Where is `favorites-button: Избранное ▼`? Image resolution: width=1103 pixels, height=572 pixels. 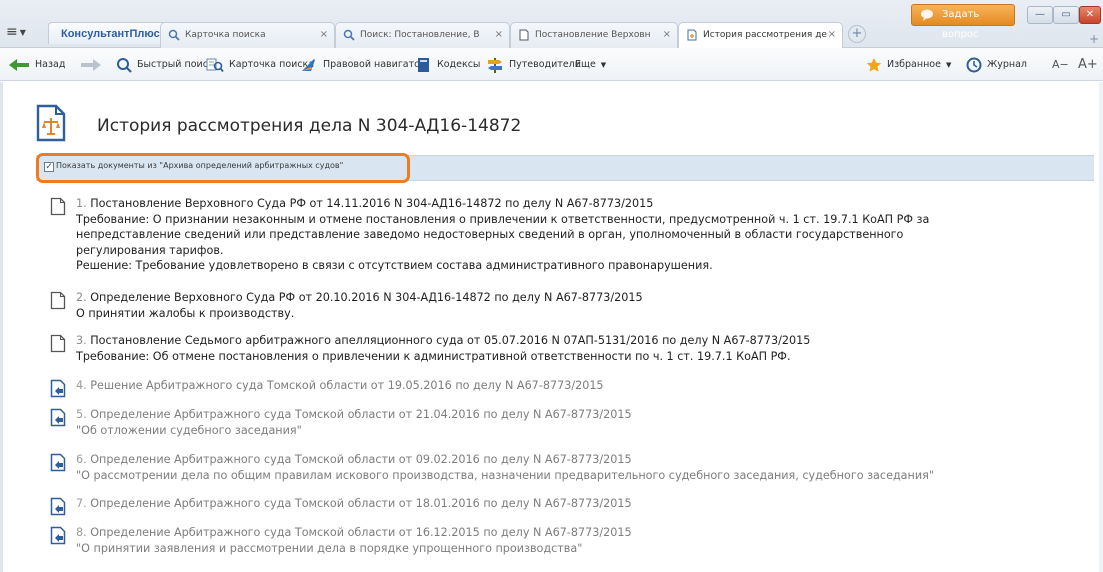 favorites-button: Избранное ▼ is located at coordinates (908, 65).